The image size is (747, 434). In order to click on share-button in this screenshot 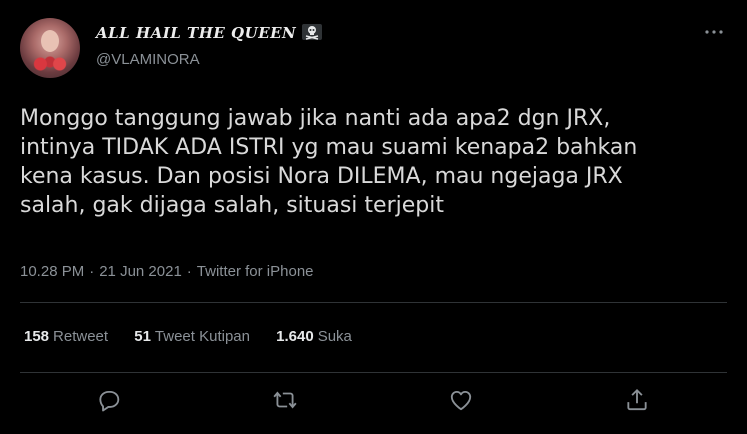, I will do `click(637, 400)`.